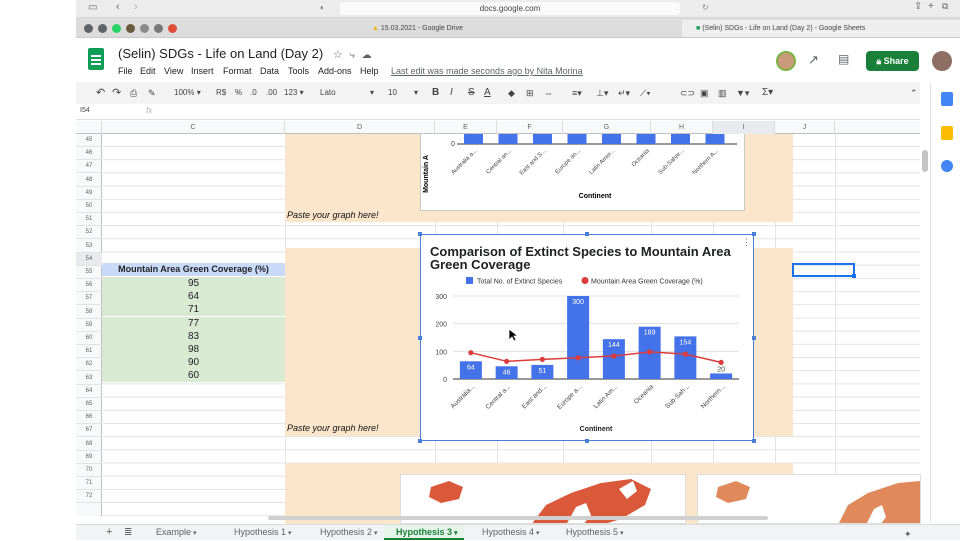 The height and width of the screenshot is (541, 960). I want to click on row-header-53: 53, so click(89, 246).